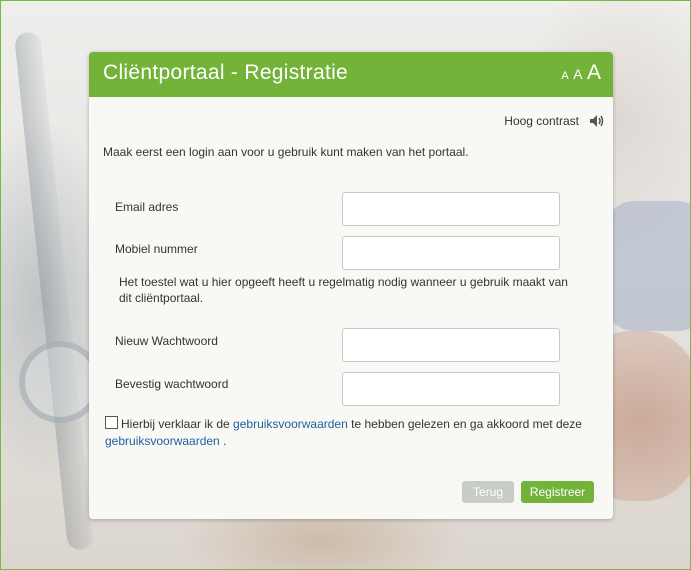 This screenshot has height=570, width=691. Describe the element at coordinates (111, 422) in the screenshot. I see `terms-checkbox` at that location.